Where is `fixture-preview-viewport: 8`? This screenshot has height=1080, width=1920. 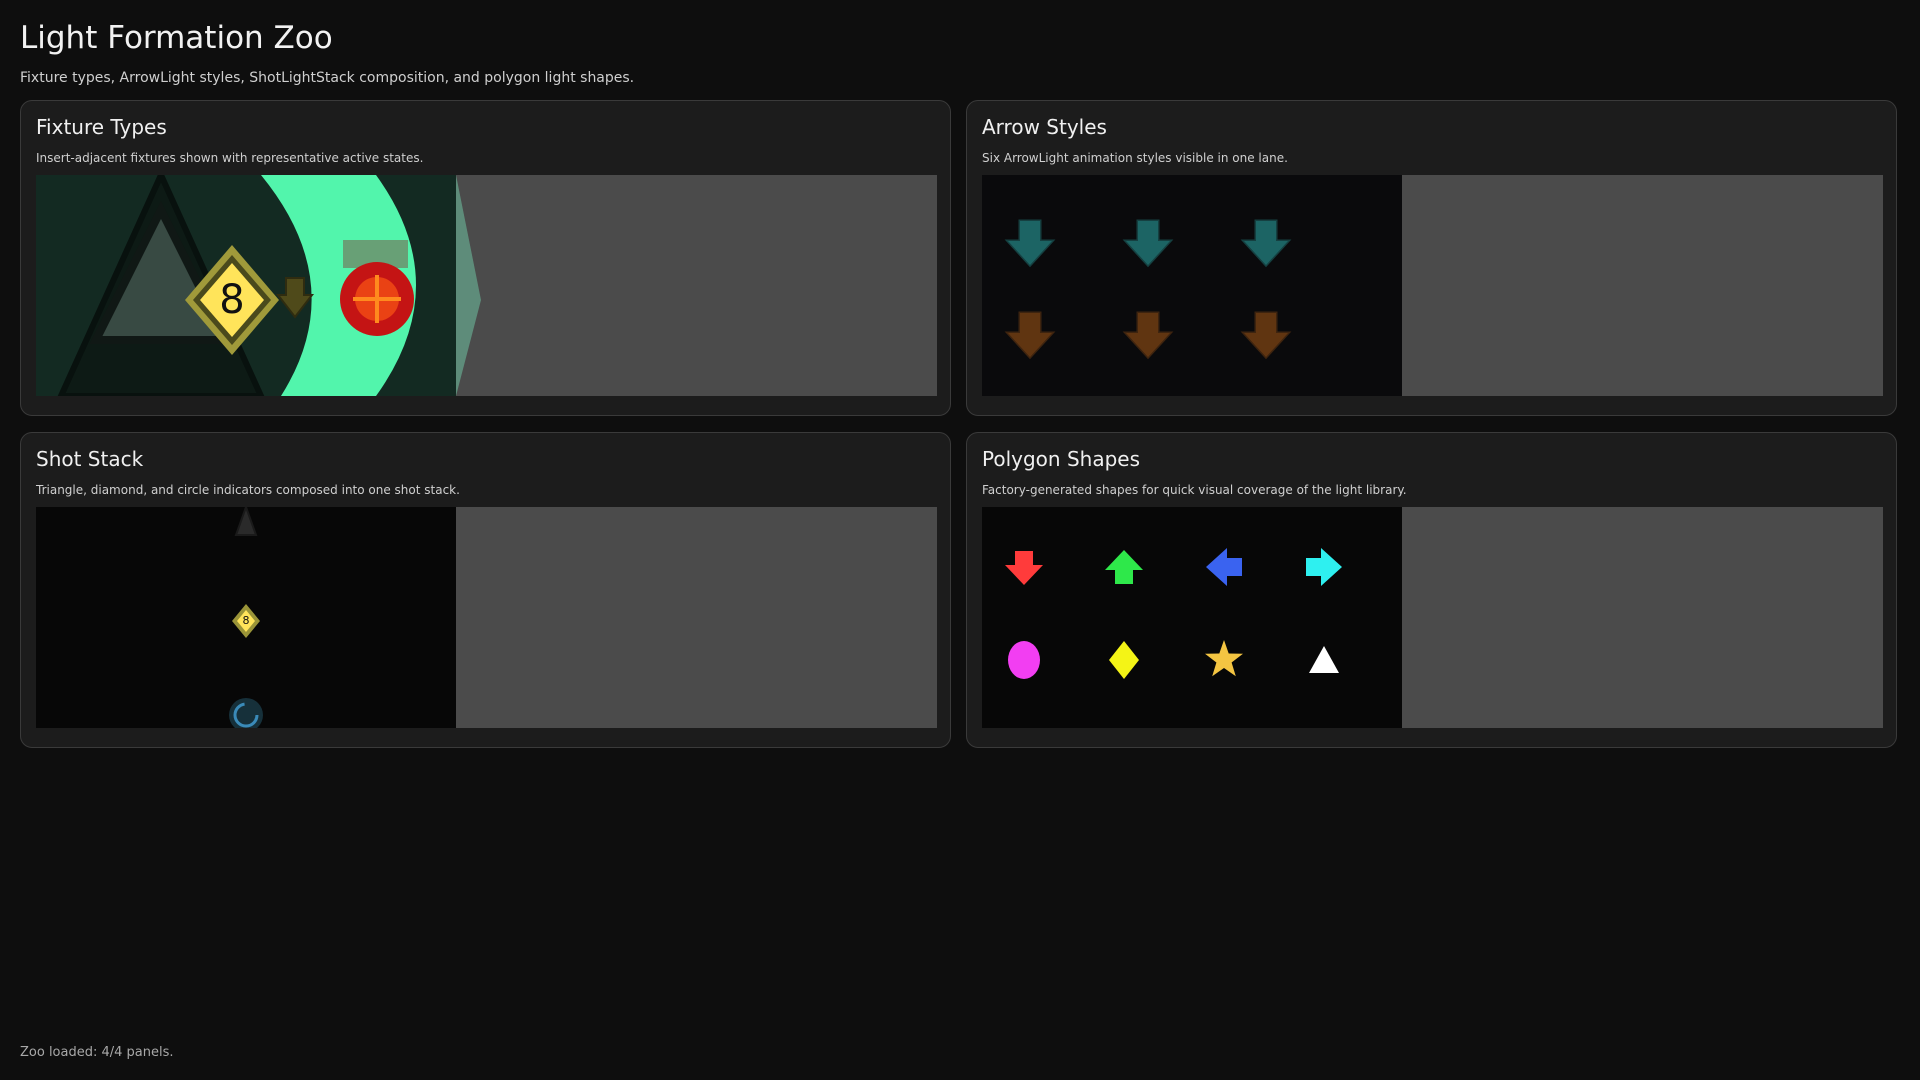
fixture-preview-viewport: 8 is located at coordinates (486, 285).